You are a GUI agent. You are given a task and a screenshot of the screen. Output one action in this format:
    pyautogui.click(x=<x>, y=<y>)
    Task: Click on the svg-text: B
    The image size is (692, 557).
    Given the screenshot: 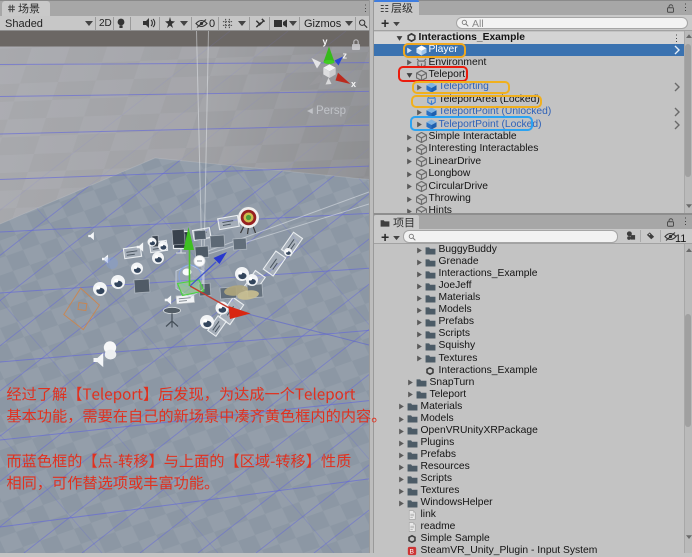 What is the action you would take?
    pyautogui.click(x=411, y=552)
    